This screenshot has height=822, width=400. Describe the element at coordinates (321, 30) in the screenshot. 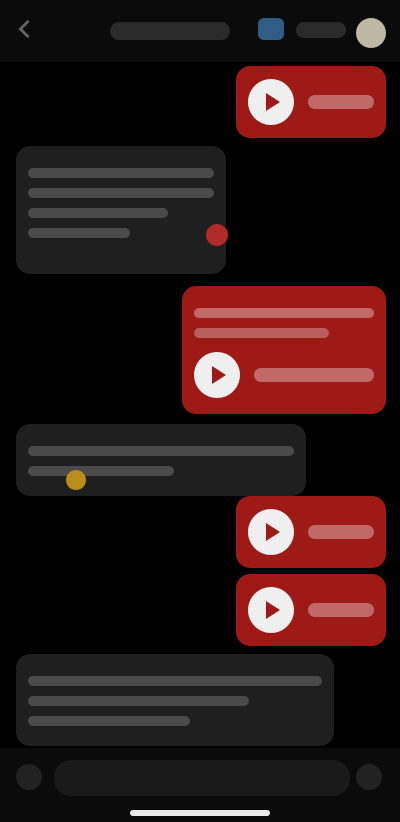

I see `header-action` at that location.